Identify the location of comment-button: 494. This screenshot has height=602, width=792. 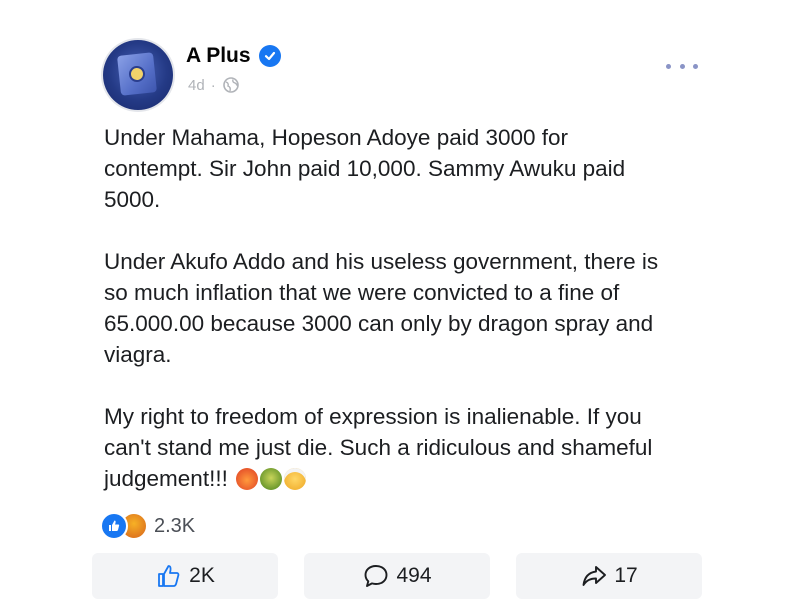
(397, 576).